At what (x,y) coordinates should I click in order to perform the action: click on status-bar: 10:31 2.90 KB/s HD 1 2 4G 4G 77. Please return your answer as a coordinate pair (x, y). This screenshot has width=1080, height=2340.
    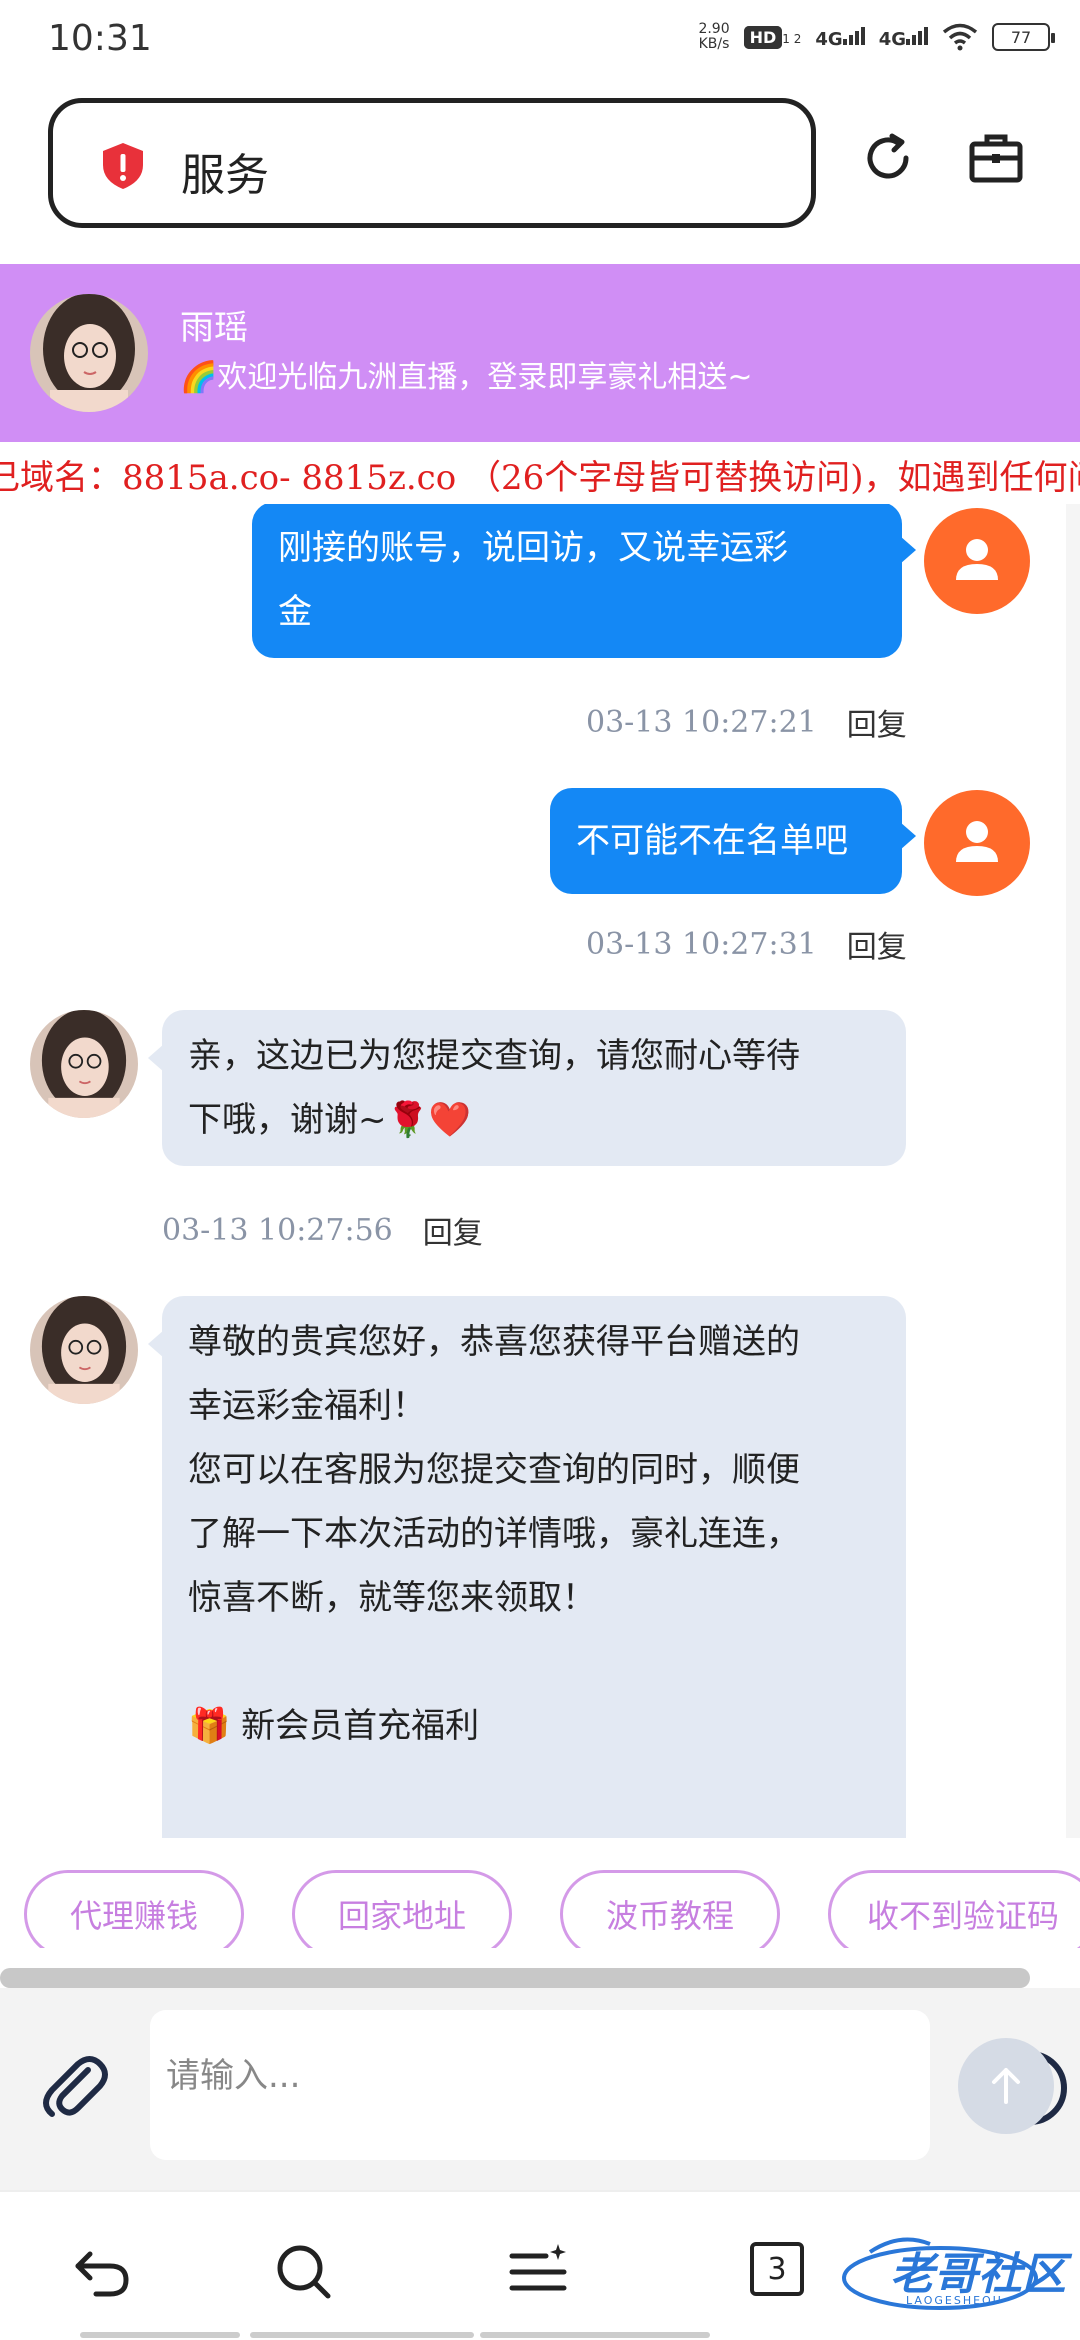
    Looking at the image, I should click on (540, 42).